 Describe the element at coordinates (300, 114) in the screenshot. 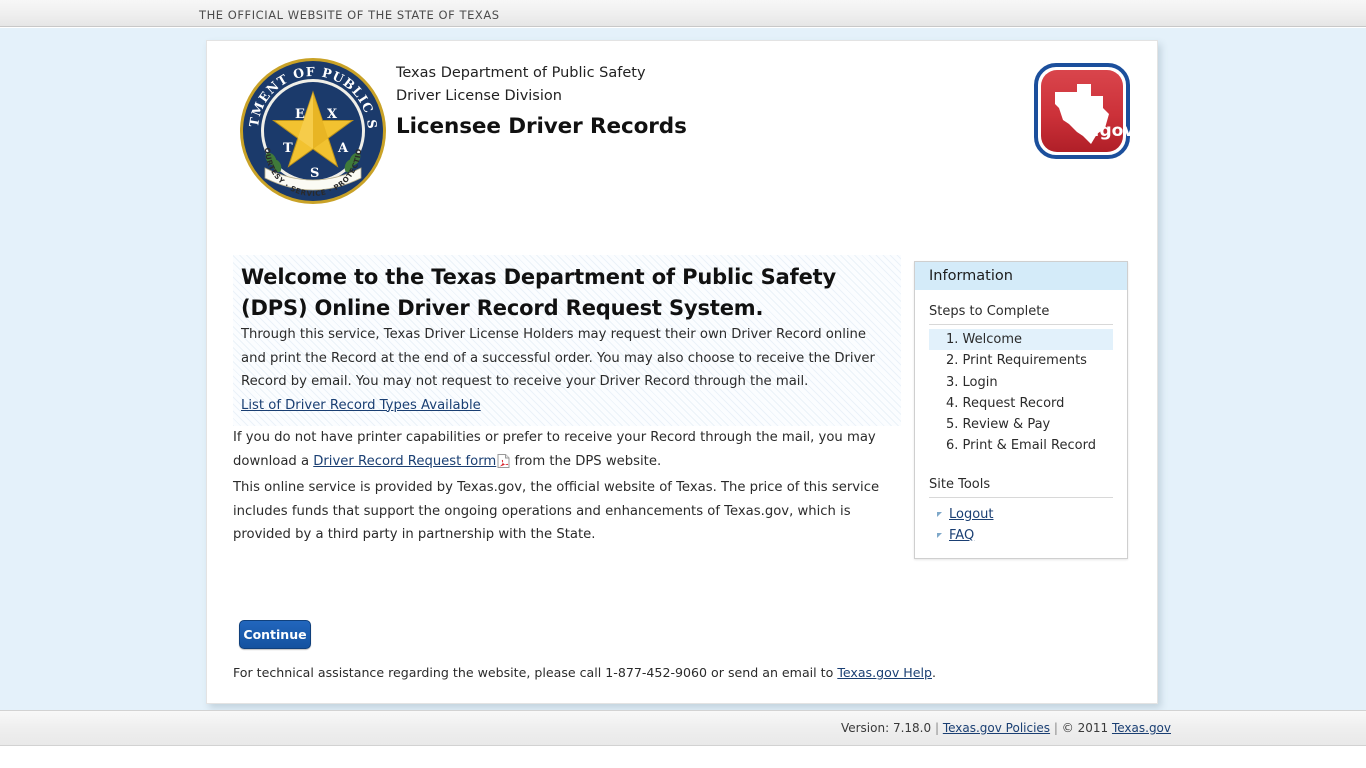

I see `svg-text: E` at that location.